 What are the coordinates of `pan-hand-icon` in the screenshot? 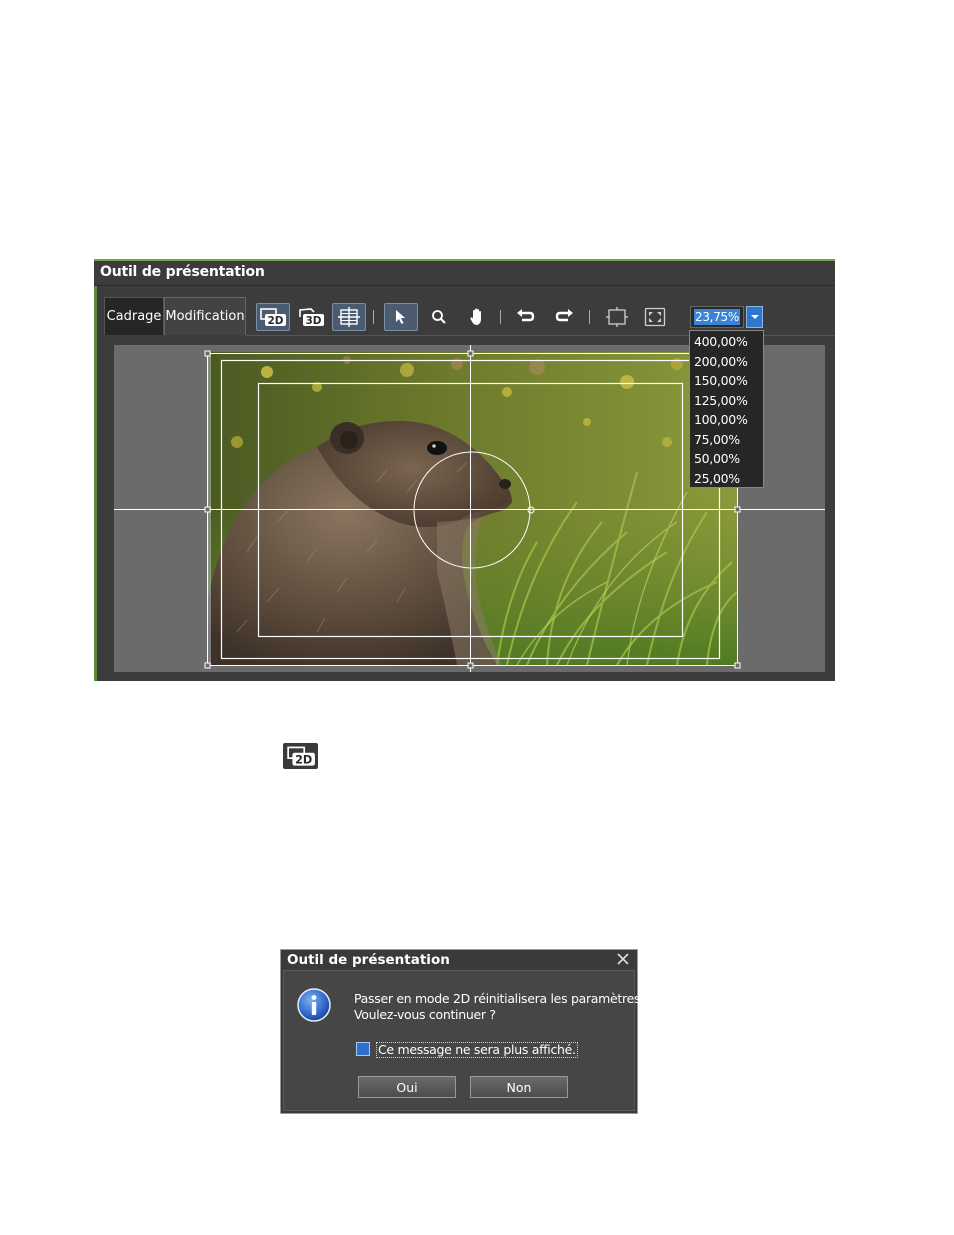 It's located at (475, 316).